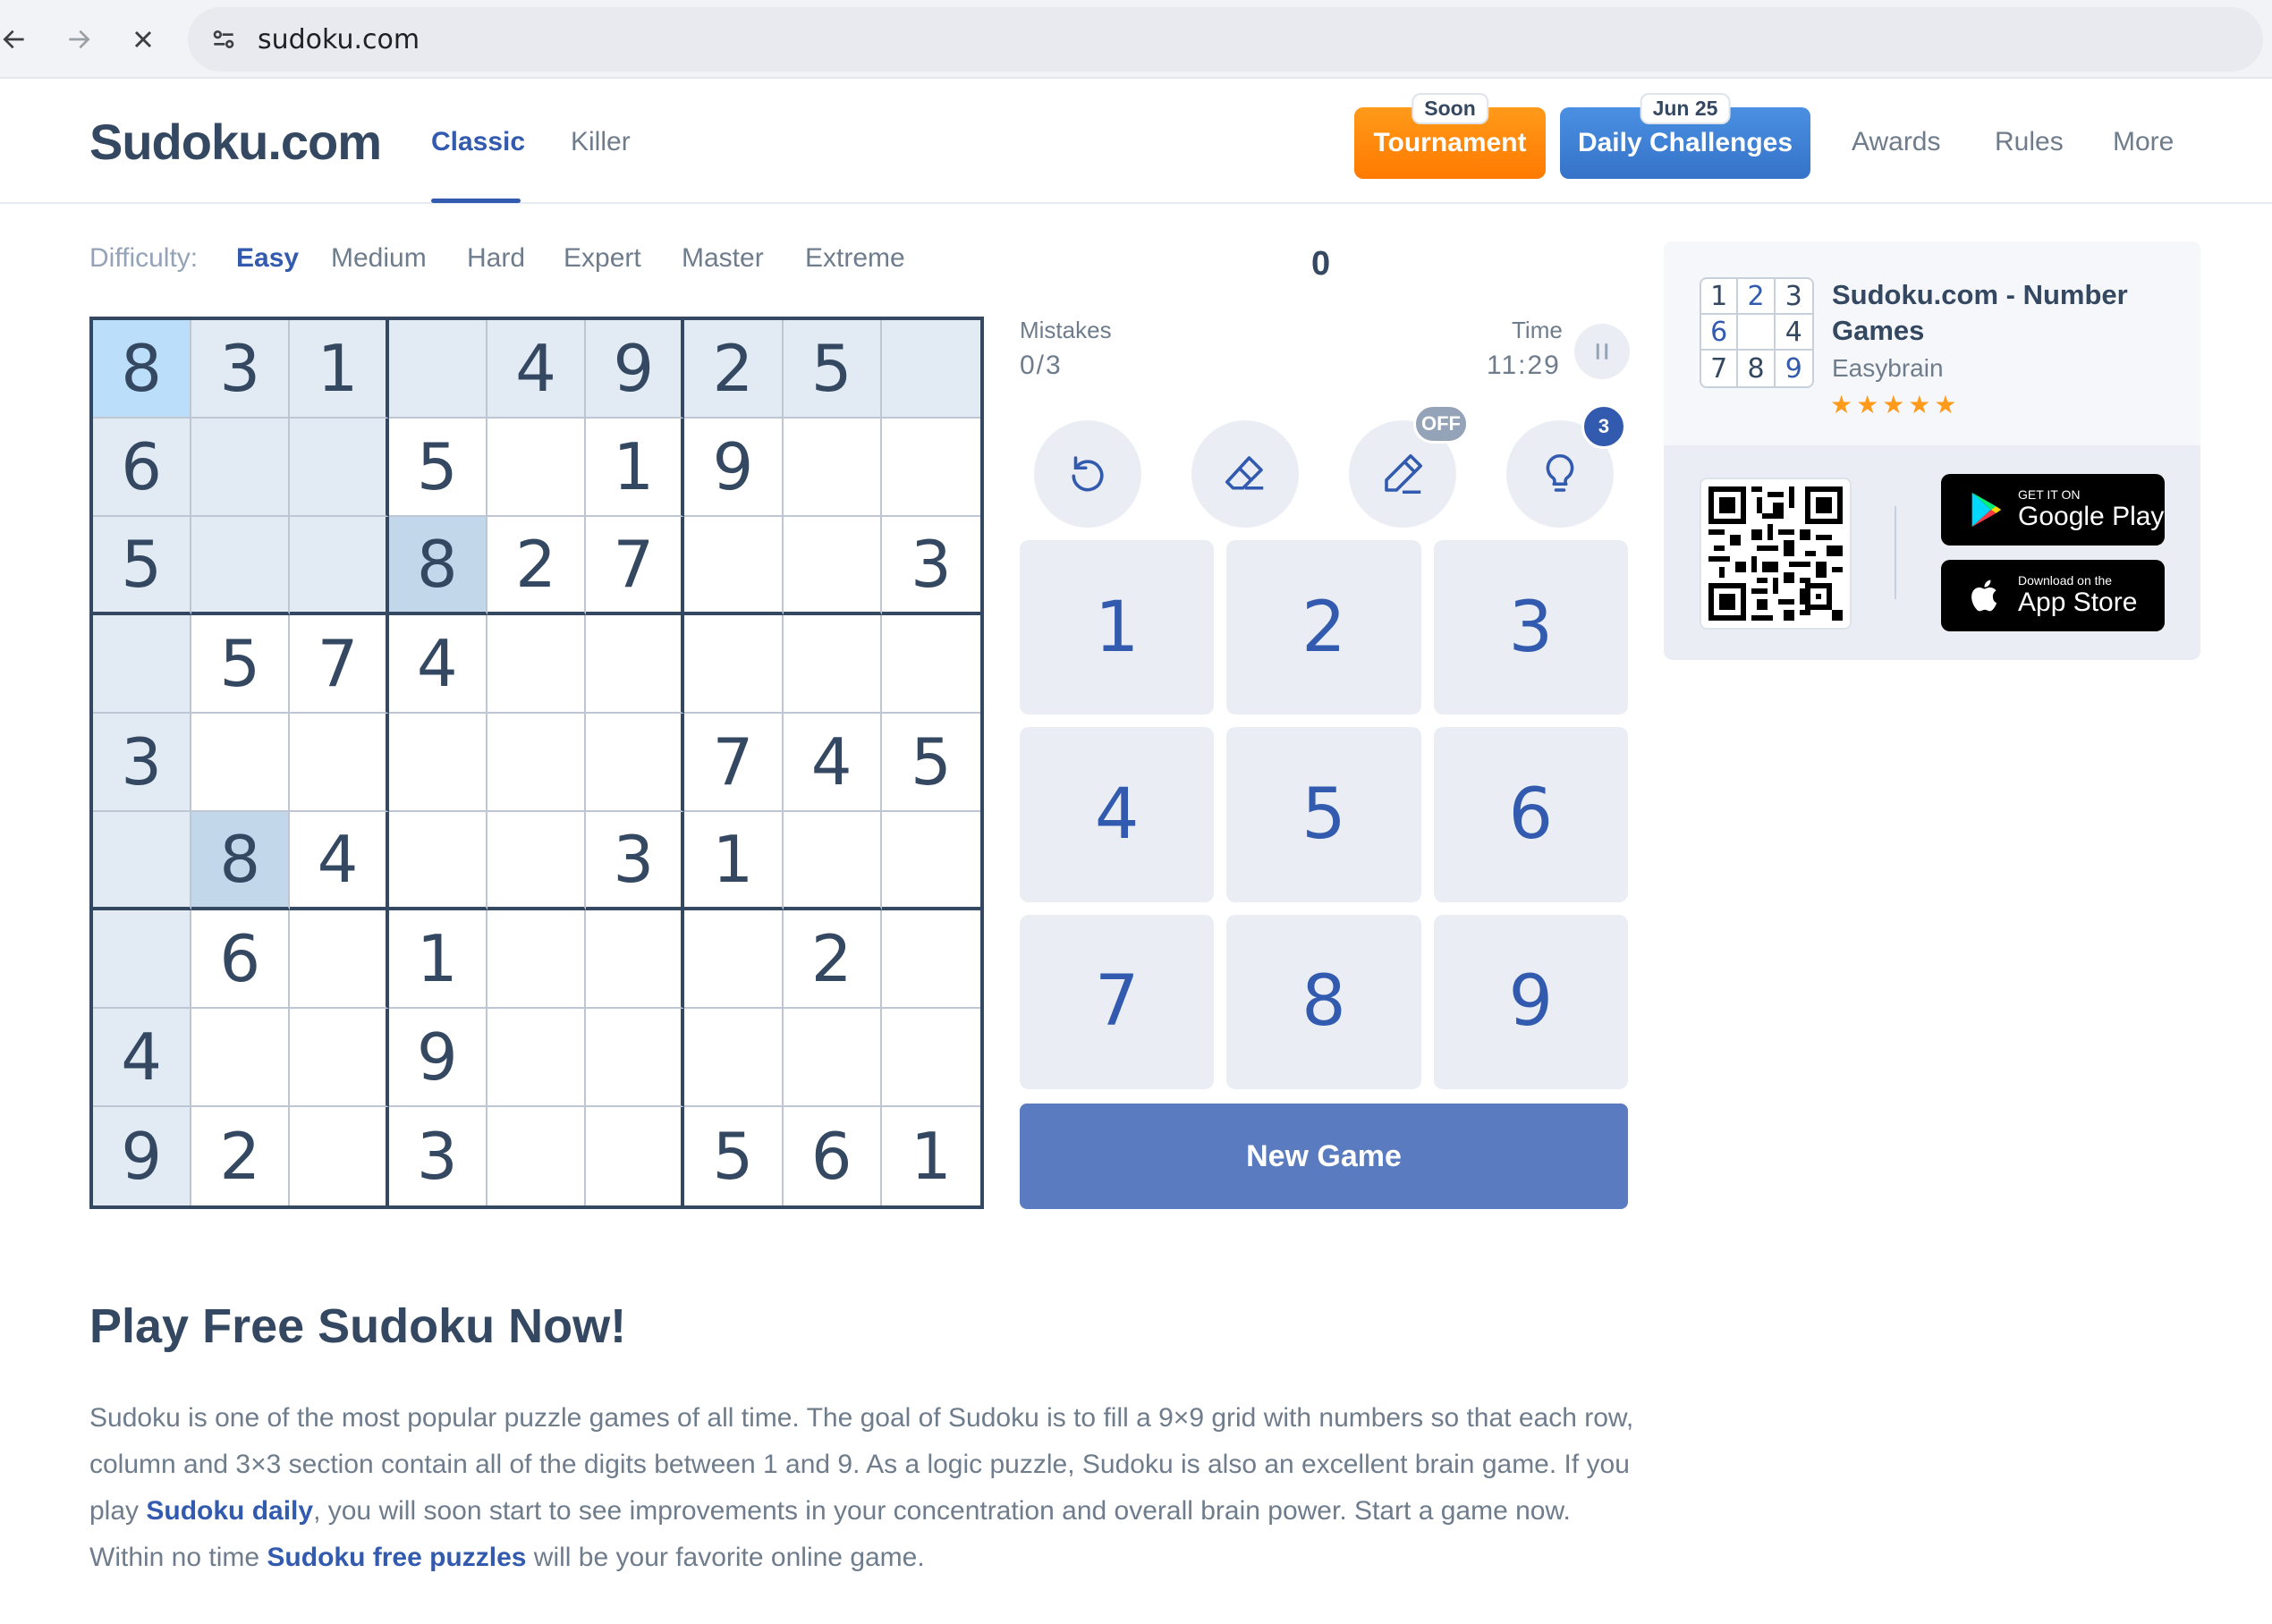 The height and width of the screenshot is (1624, 2272). What do you see at coordinates (1117, 814) in the screenshot?
I see `numpad-key-4: 4` at bounding box center [1117, 814].